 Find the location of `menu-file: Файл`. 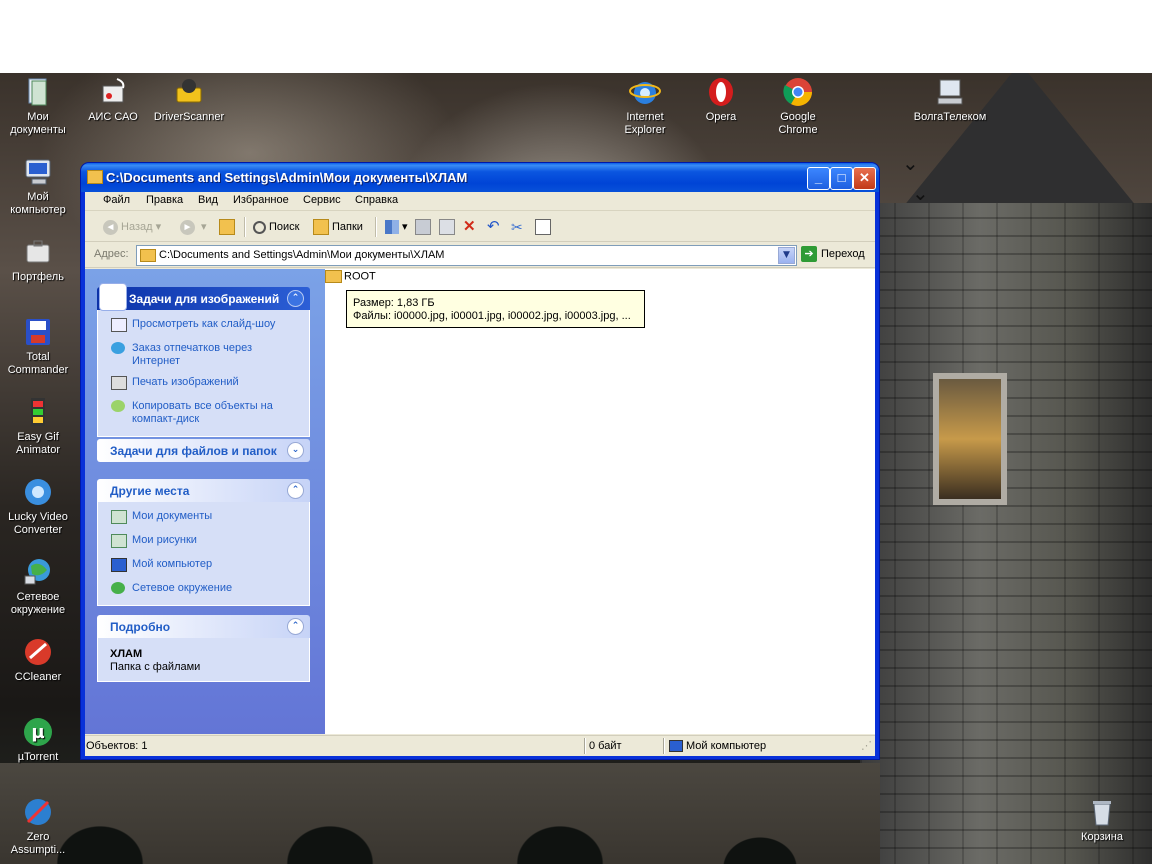

menu-file: Файл is located at coordinates (116, 200).